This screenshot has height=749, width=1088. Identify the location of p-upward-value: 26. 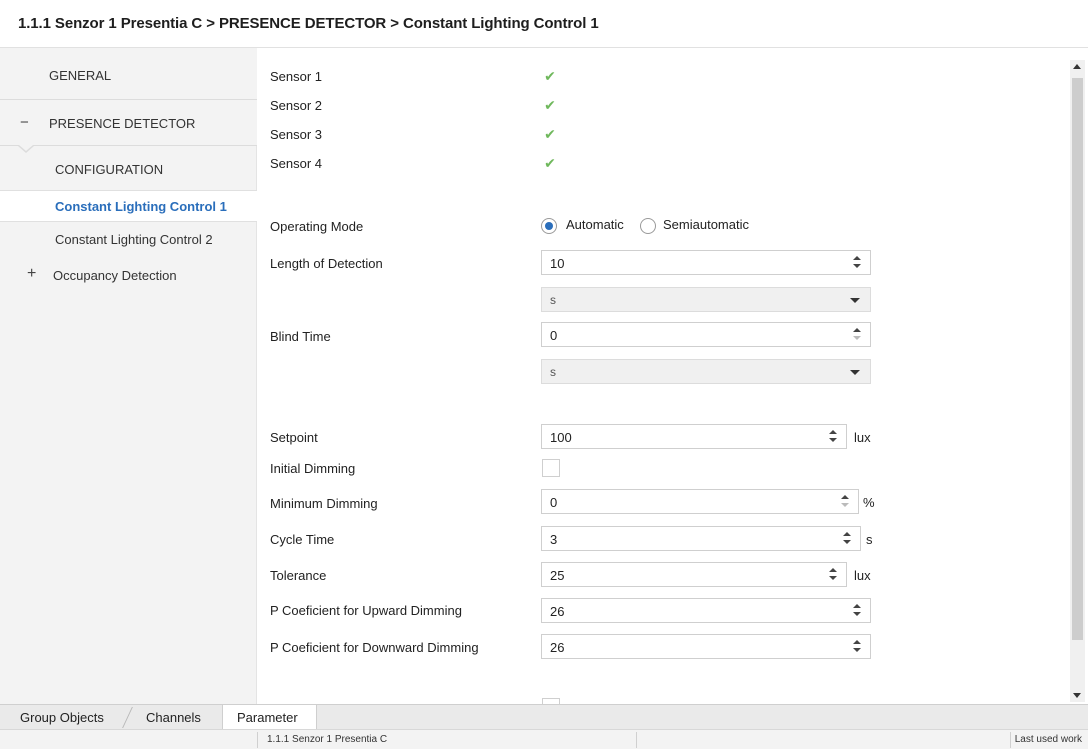
(557, 611).